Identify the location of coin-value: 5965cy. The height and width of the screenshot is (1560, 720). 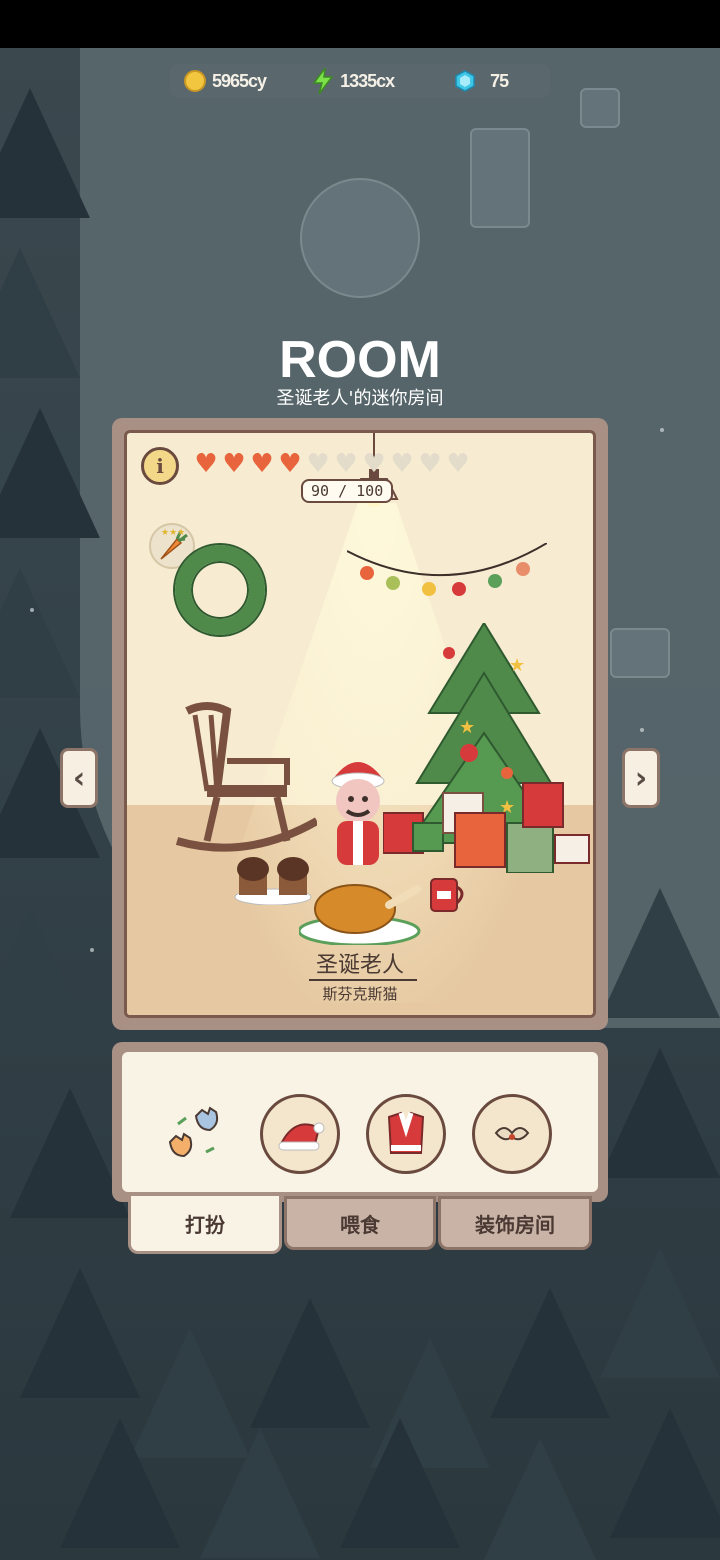
(239, 80).